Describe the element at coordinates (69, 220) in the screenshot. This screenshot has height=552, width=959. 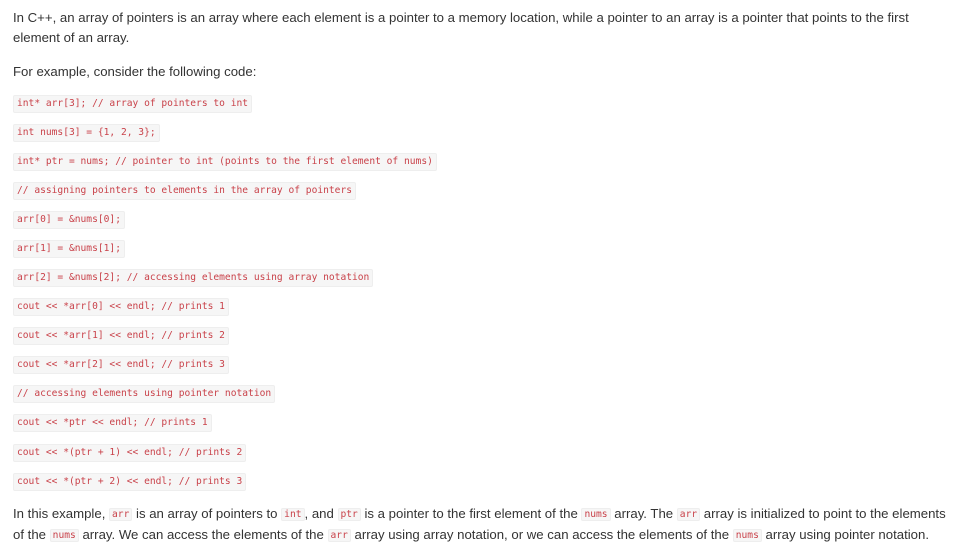
I see `code-line: arr[0] = &nums[0];` at that location.